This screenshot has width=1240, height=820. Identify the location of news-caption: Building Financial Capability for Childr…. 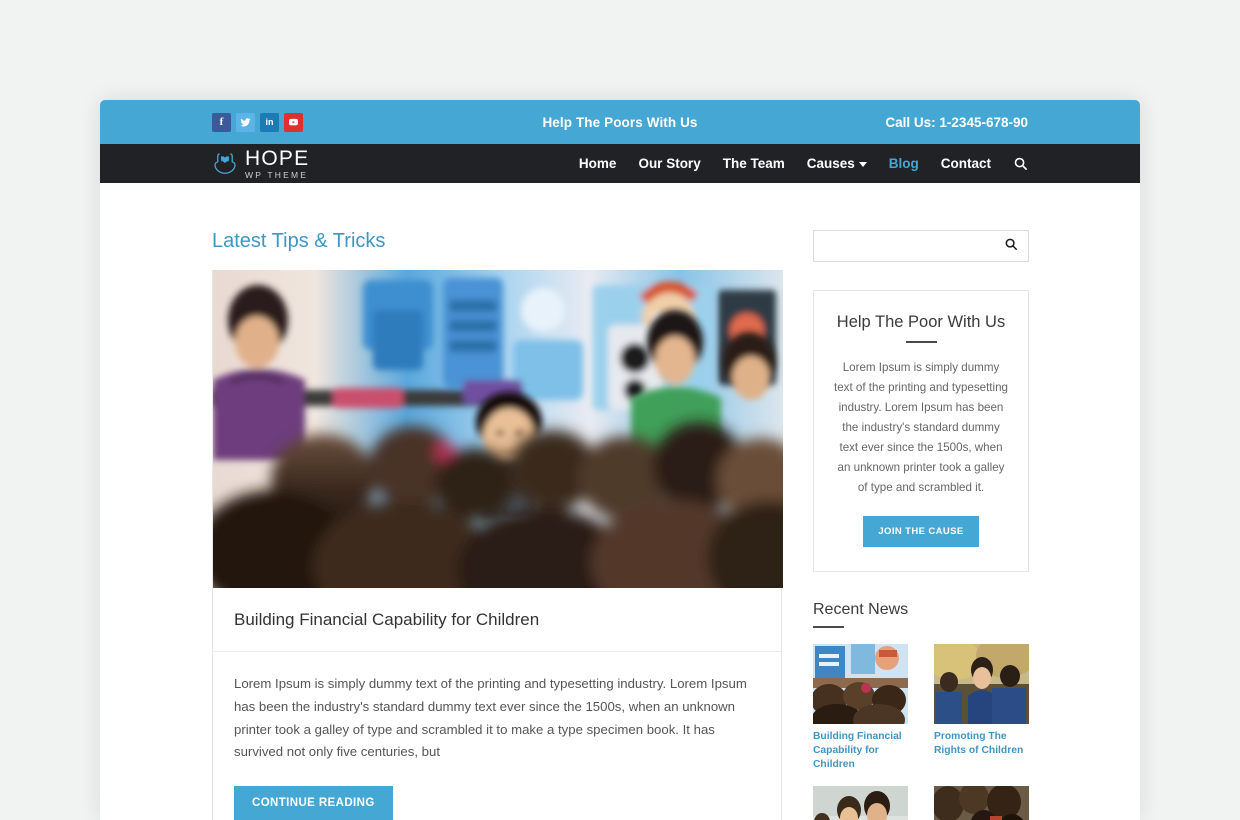
(860, 751).